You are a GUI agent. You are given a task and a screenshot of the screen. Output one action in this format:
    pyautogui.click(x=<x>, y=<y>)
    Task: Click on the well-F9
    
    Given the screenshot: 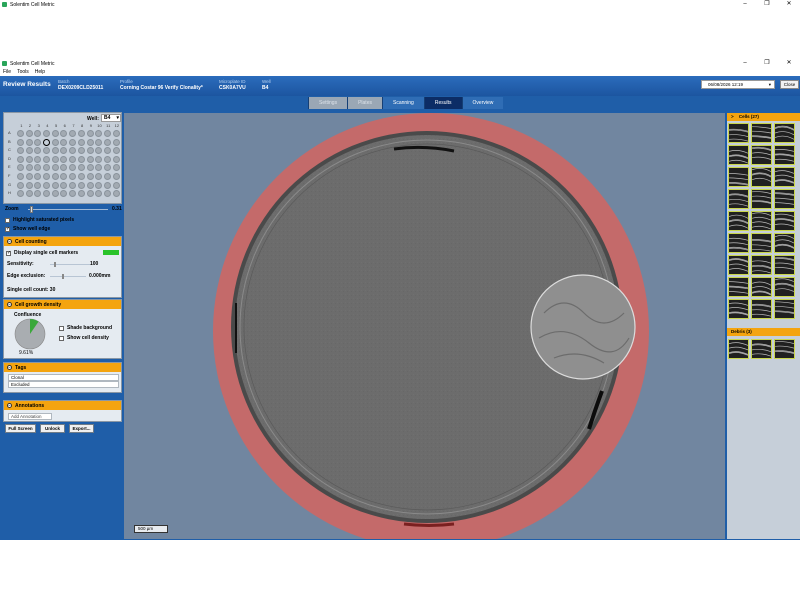 What is the action you would take?
    pyautogui.click(x=90, y=176)
    